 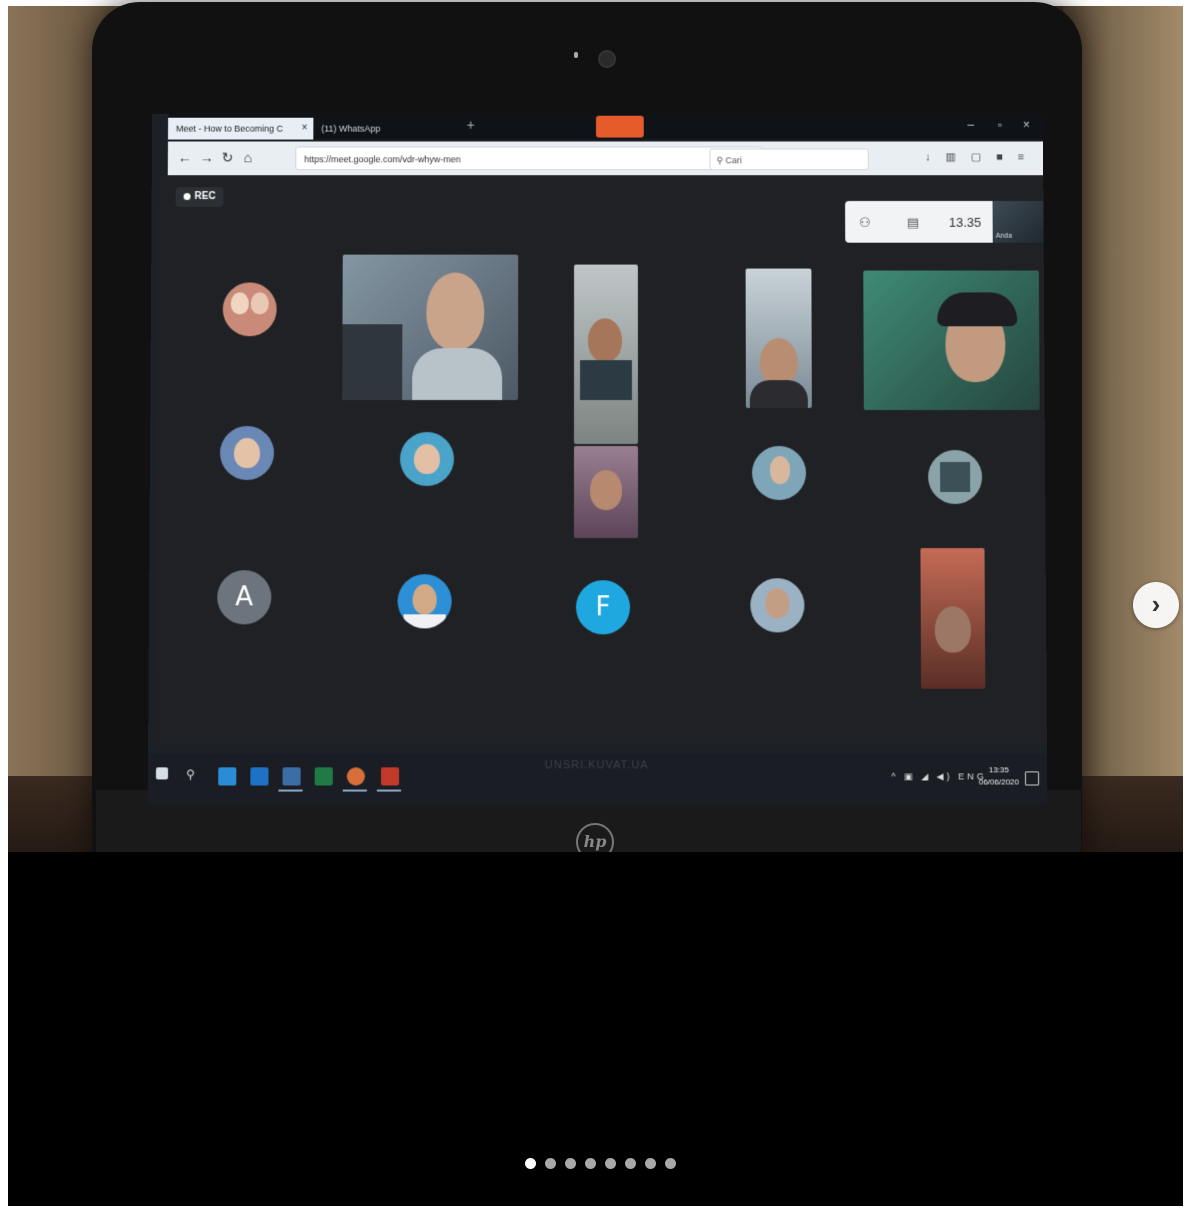 I want to click on participant-initial: F, so click(x=603, y=607).